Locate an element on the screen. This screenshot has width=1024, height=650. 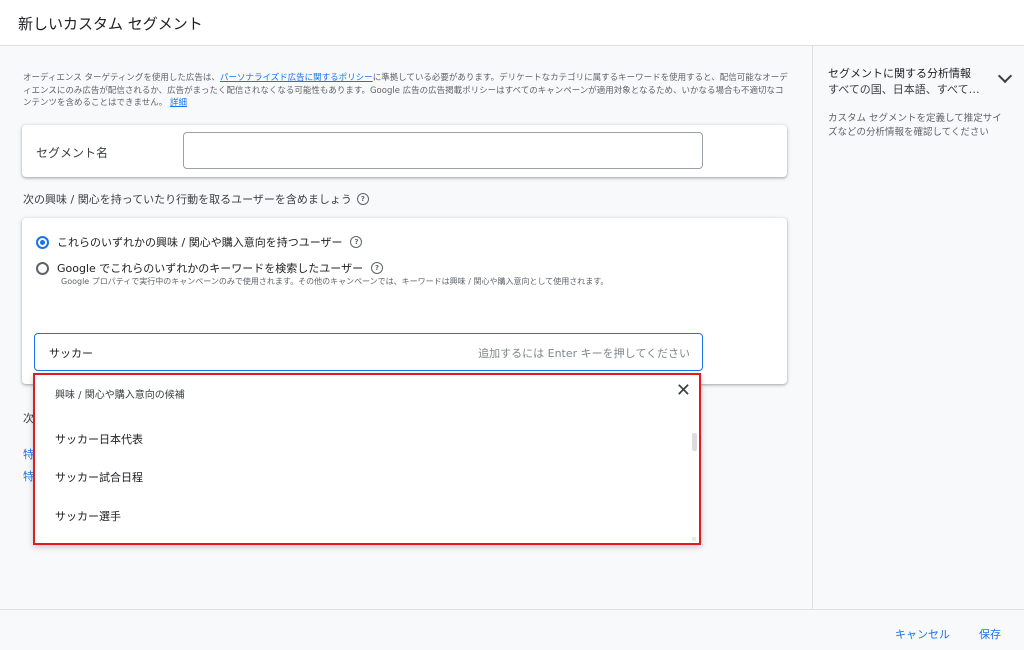
sidebar-description: カスタム セグメントを定義して推定サイズなどの分析情報を確認してください is located at coordinates (915, 125).